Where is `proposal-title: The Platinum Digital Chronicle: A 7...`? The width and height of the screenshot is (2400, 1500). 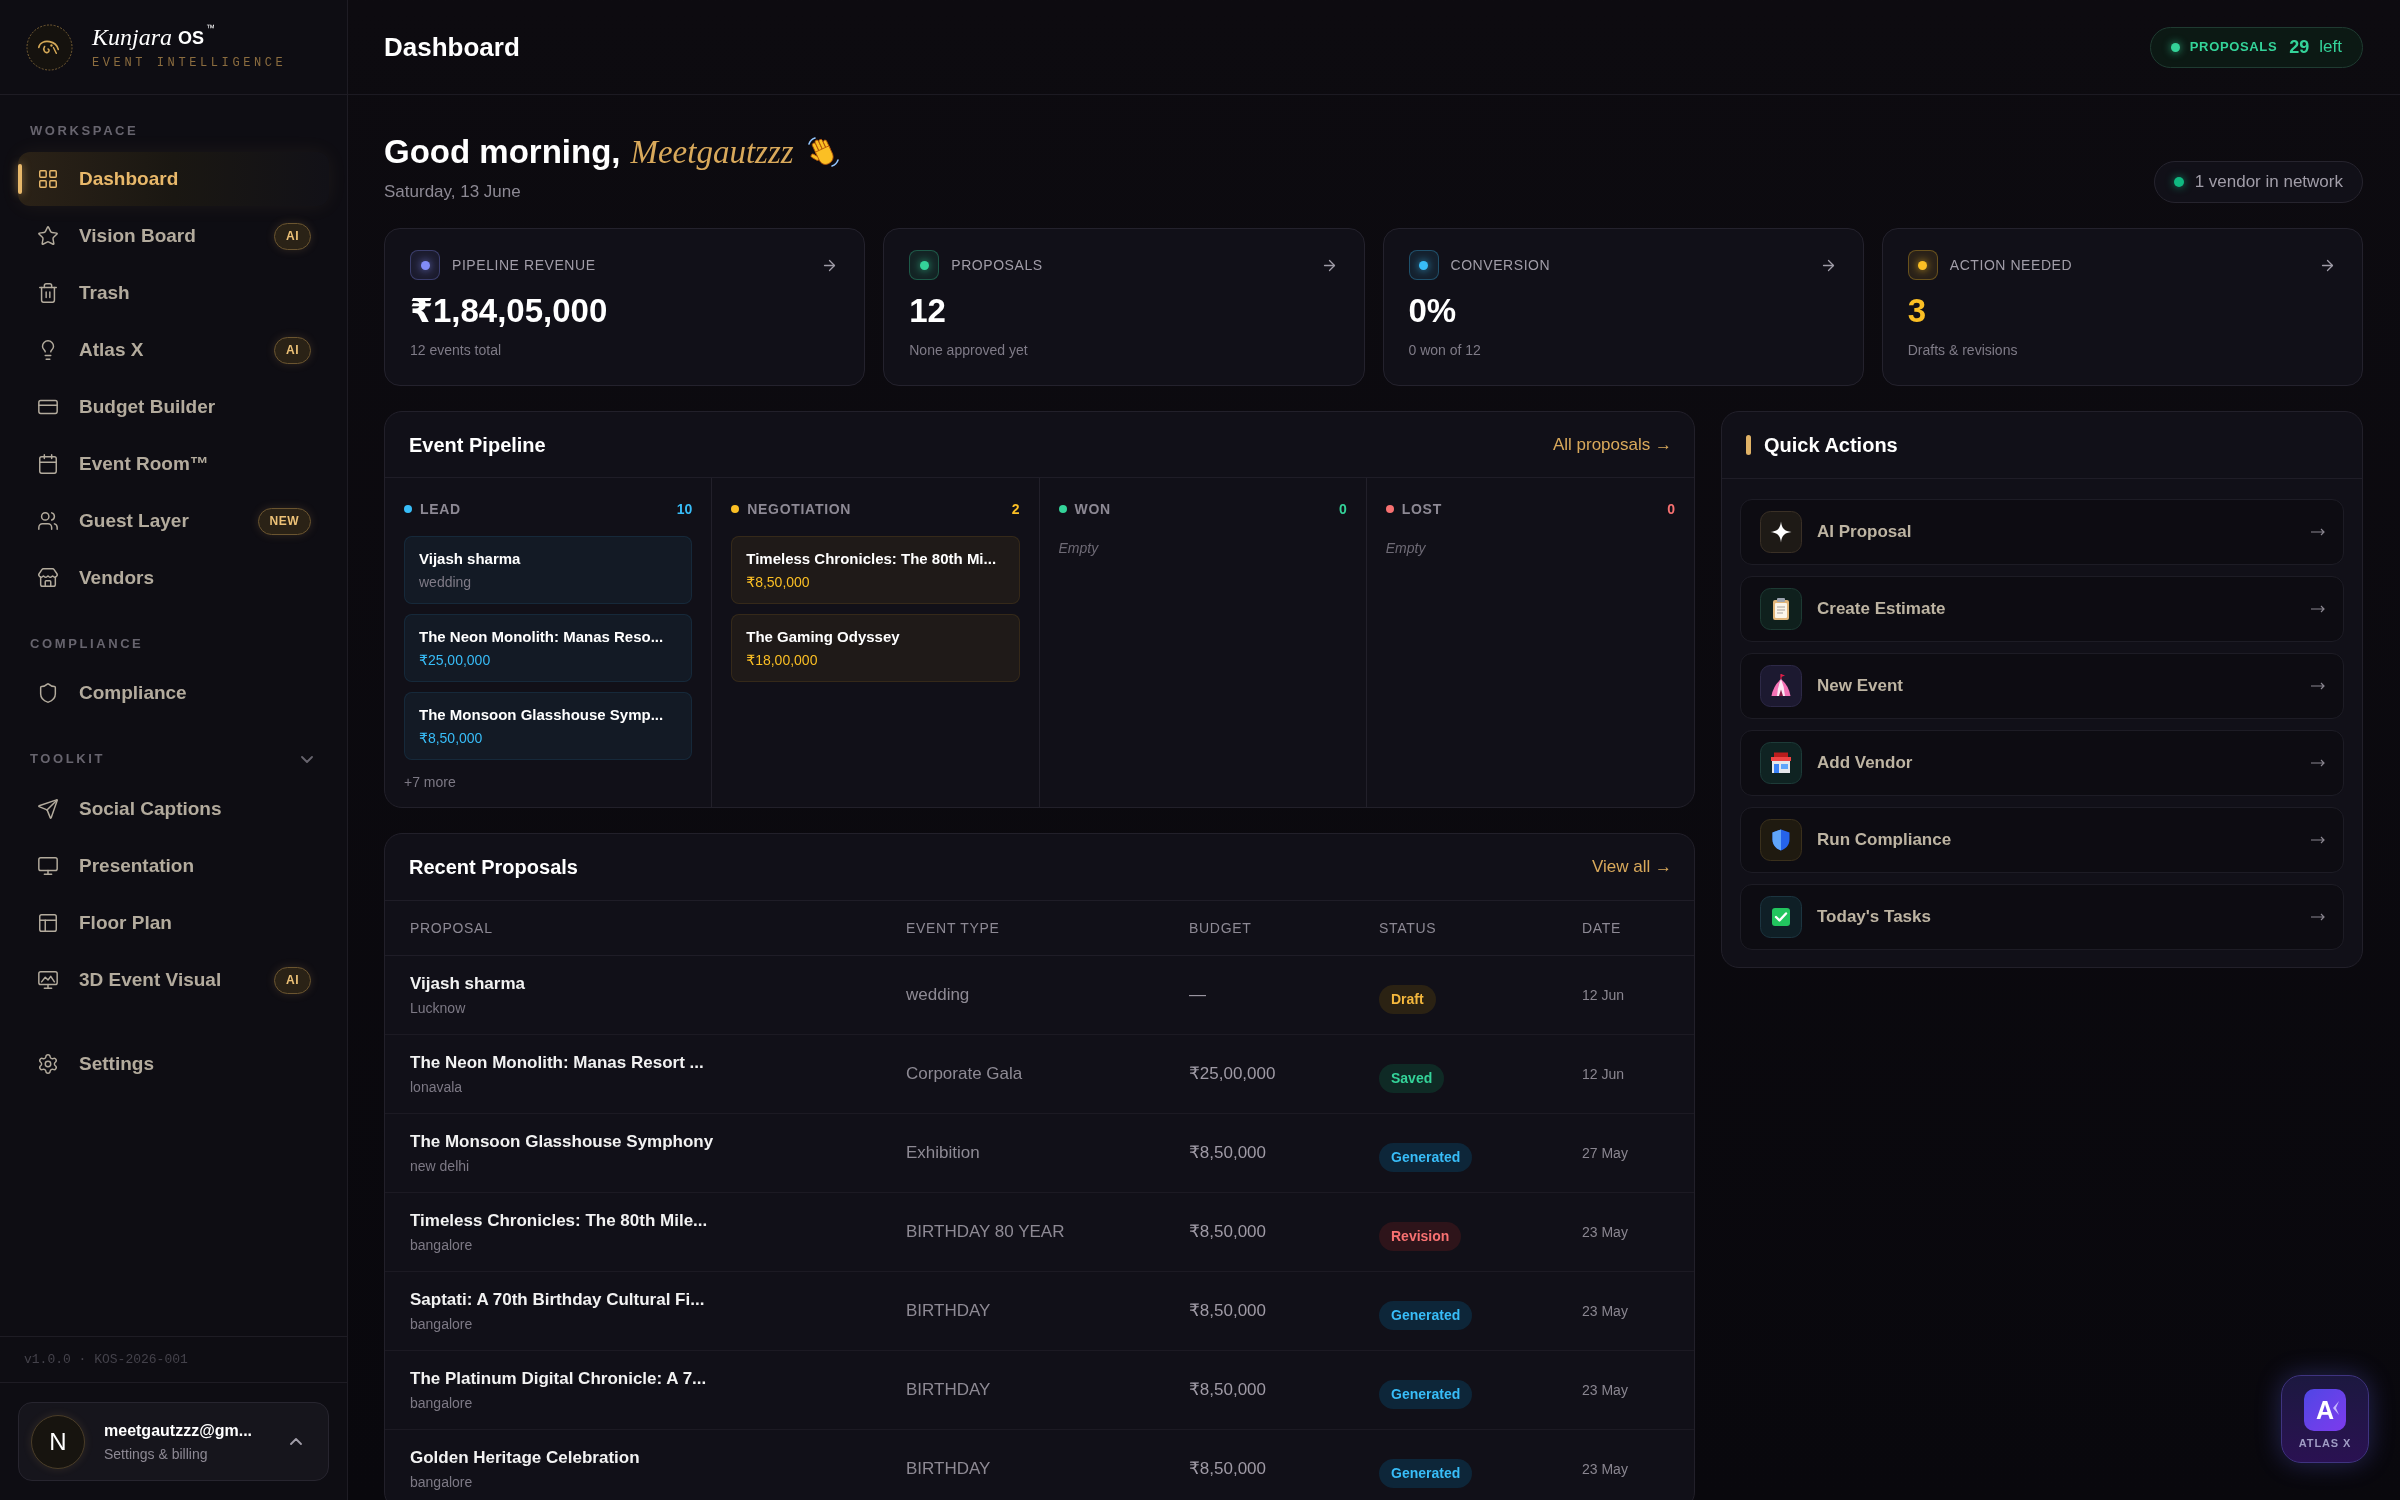
proposal-title: The Platinum Digital Chronicle: A 7... is located at coordinates (658, 1379).